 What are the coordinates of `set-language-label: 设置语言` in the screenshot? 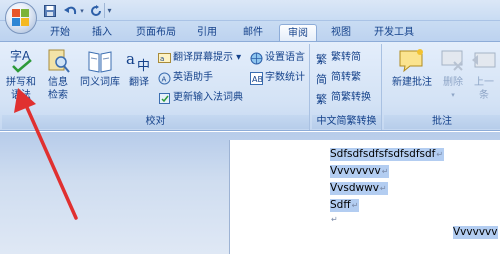 It's located at (285, 57).